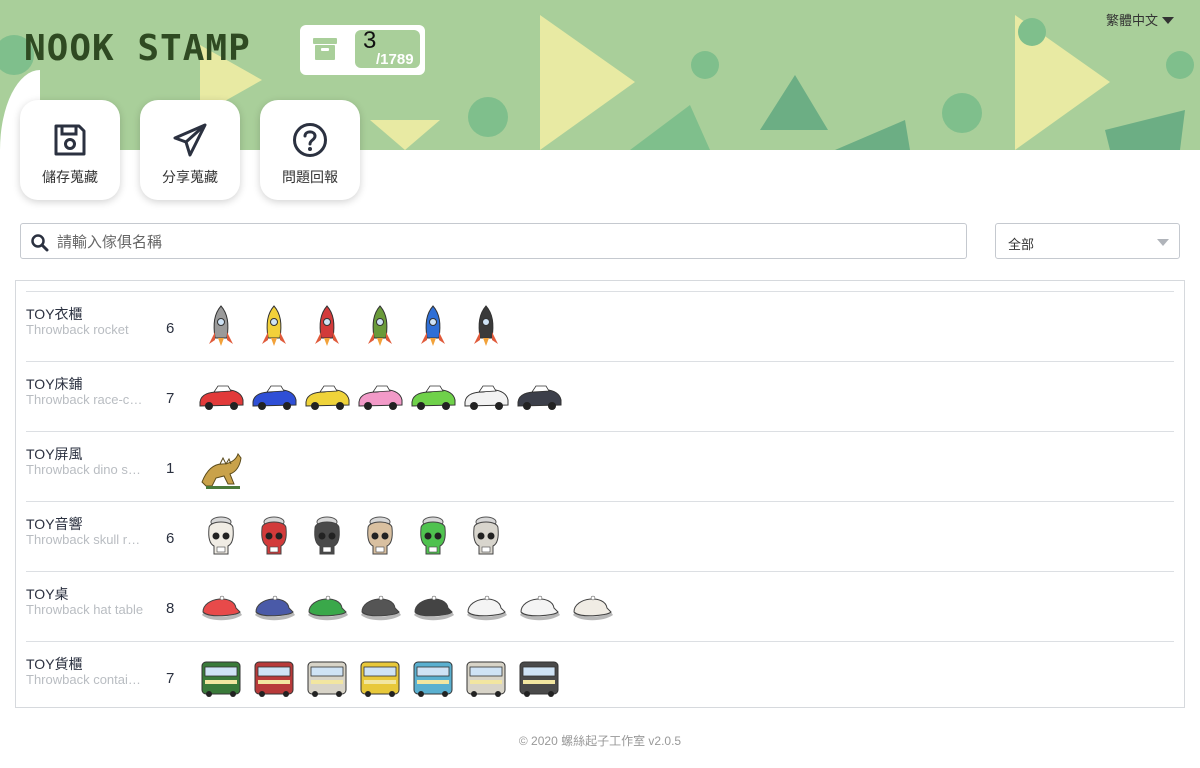 The width and height of the screenshot is (1200, 768). I want to click on app-logo: NOOK STAMP, so click(137, 48).